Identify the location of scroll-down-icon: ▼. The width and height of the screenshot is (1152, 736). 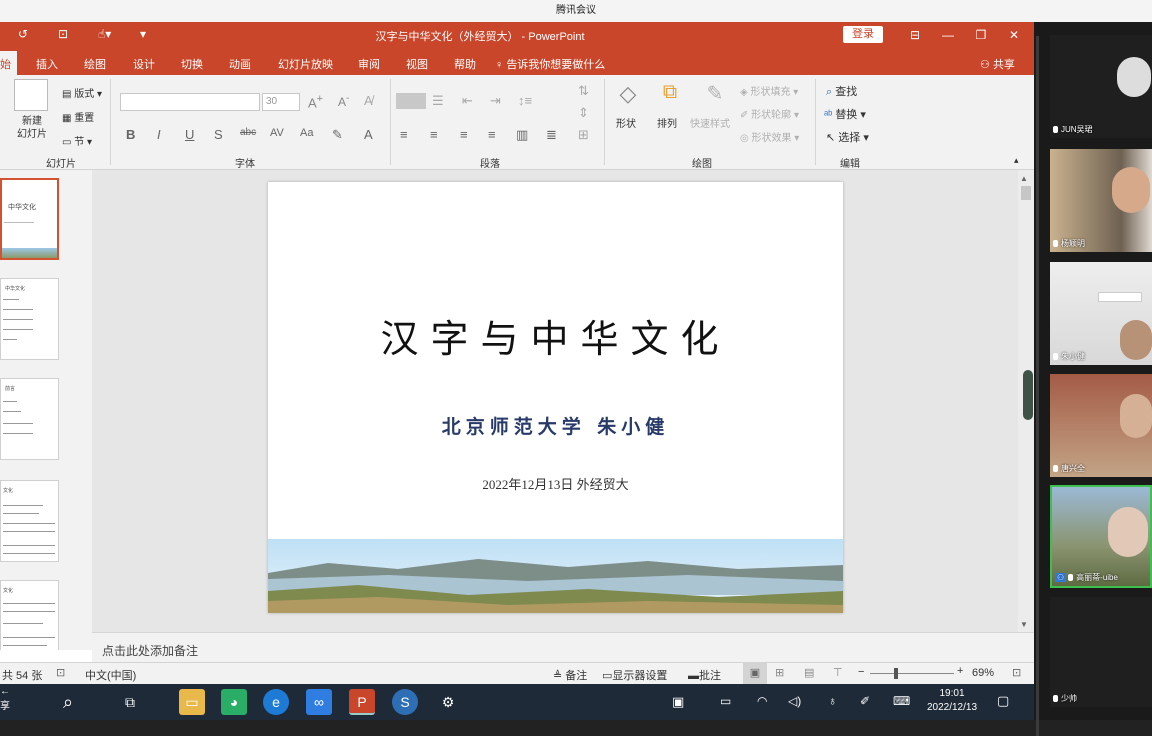
(1024, 624).